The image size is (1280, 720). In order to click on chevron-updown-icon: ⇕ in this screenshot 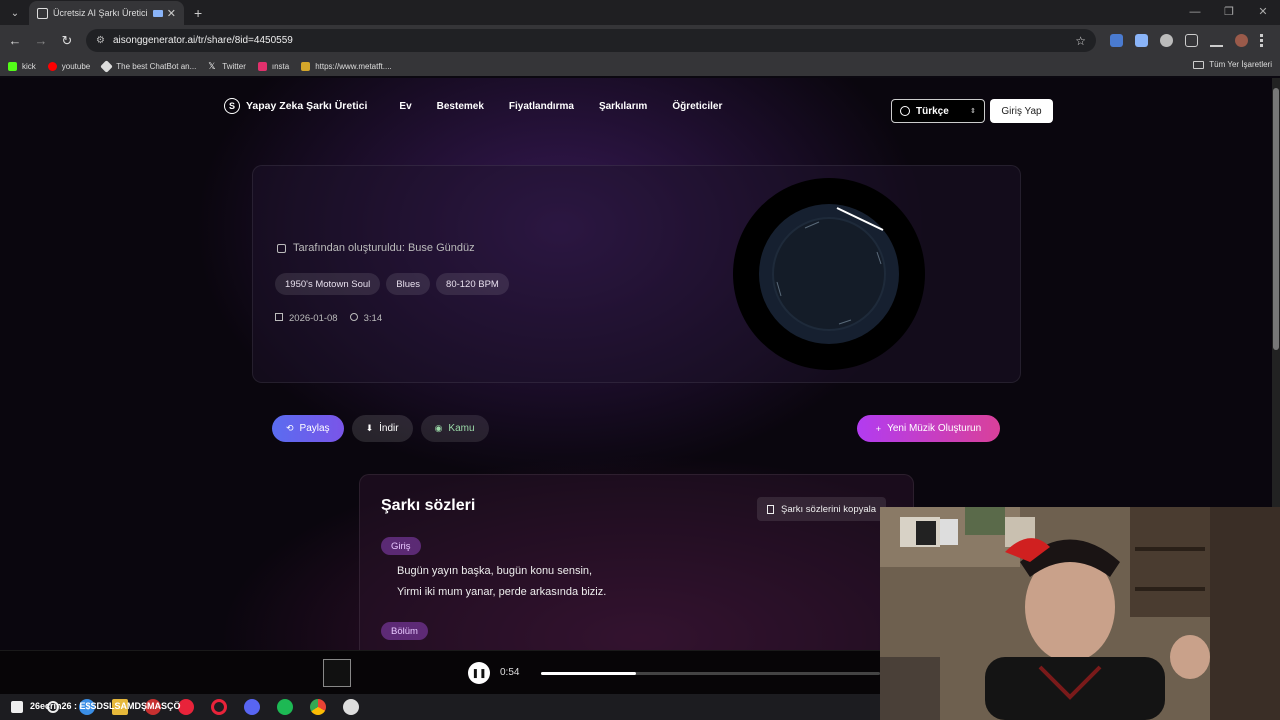, I will do `click(973, 111)`.